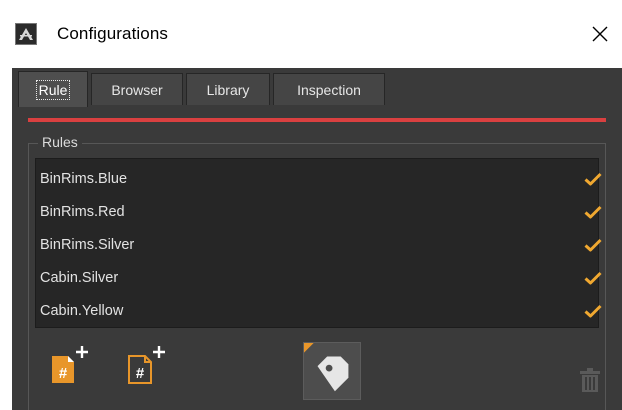 The height and width of the screenshot is (410, 622). I want to click on tab-browser-label: Browser, so click(137, 89).